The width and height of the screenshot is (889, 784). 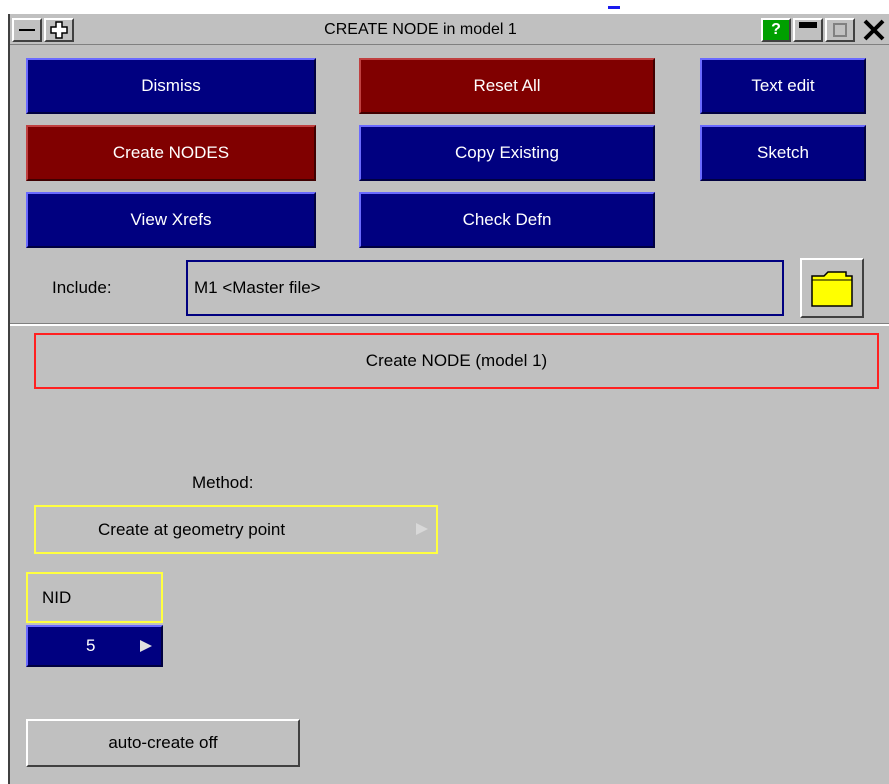 What do you see at coordinates (507, 153) in the screenshot?
I see `copy-existing-button: Copy Existing` at bounding box center [507, 153].